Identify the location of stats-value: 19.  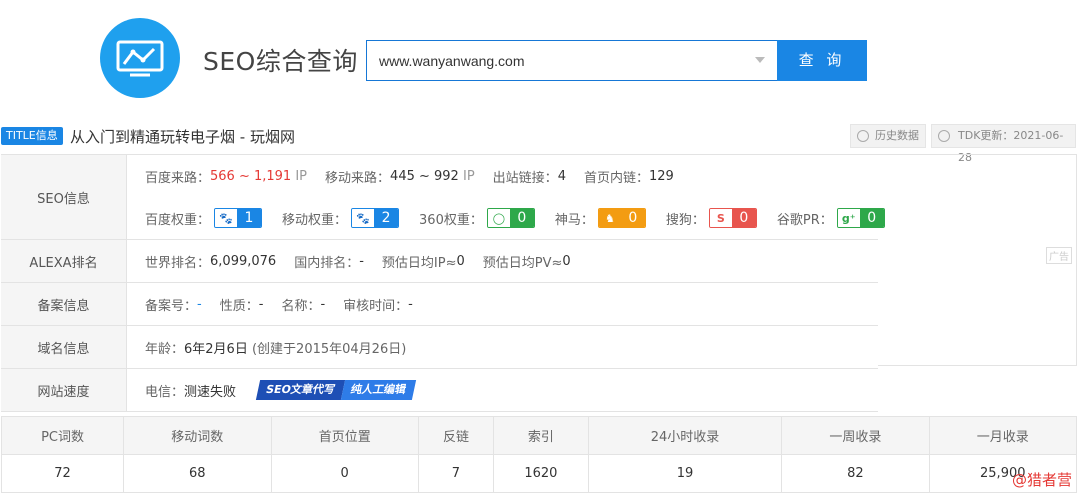
(685, 473).